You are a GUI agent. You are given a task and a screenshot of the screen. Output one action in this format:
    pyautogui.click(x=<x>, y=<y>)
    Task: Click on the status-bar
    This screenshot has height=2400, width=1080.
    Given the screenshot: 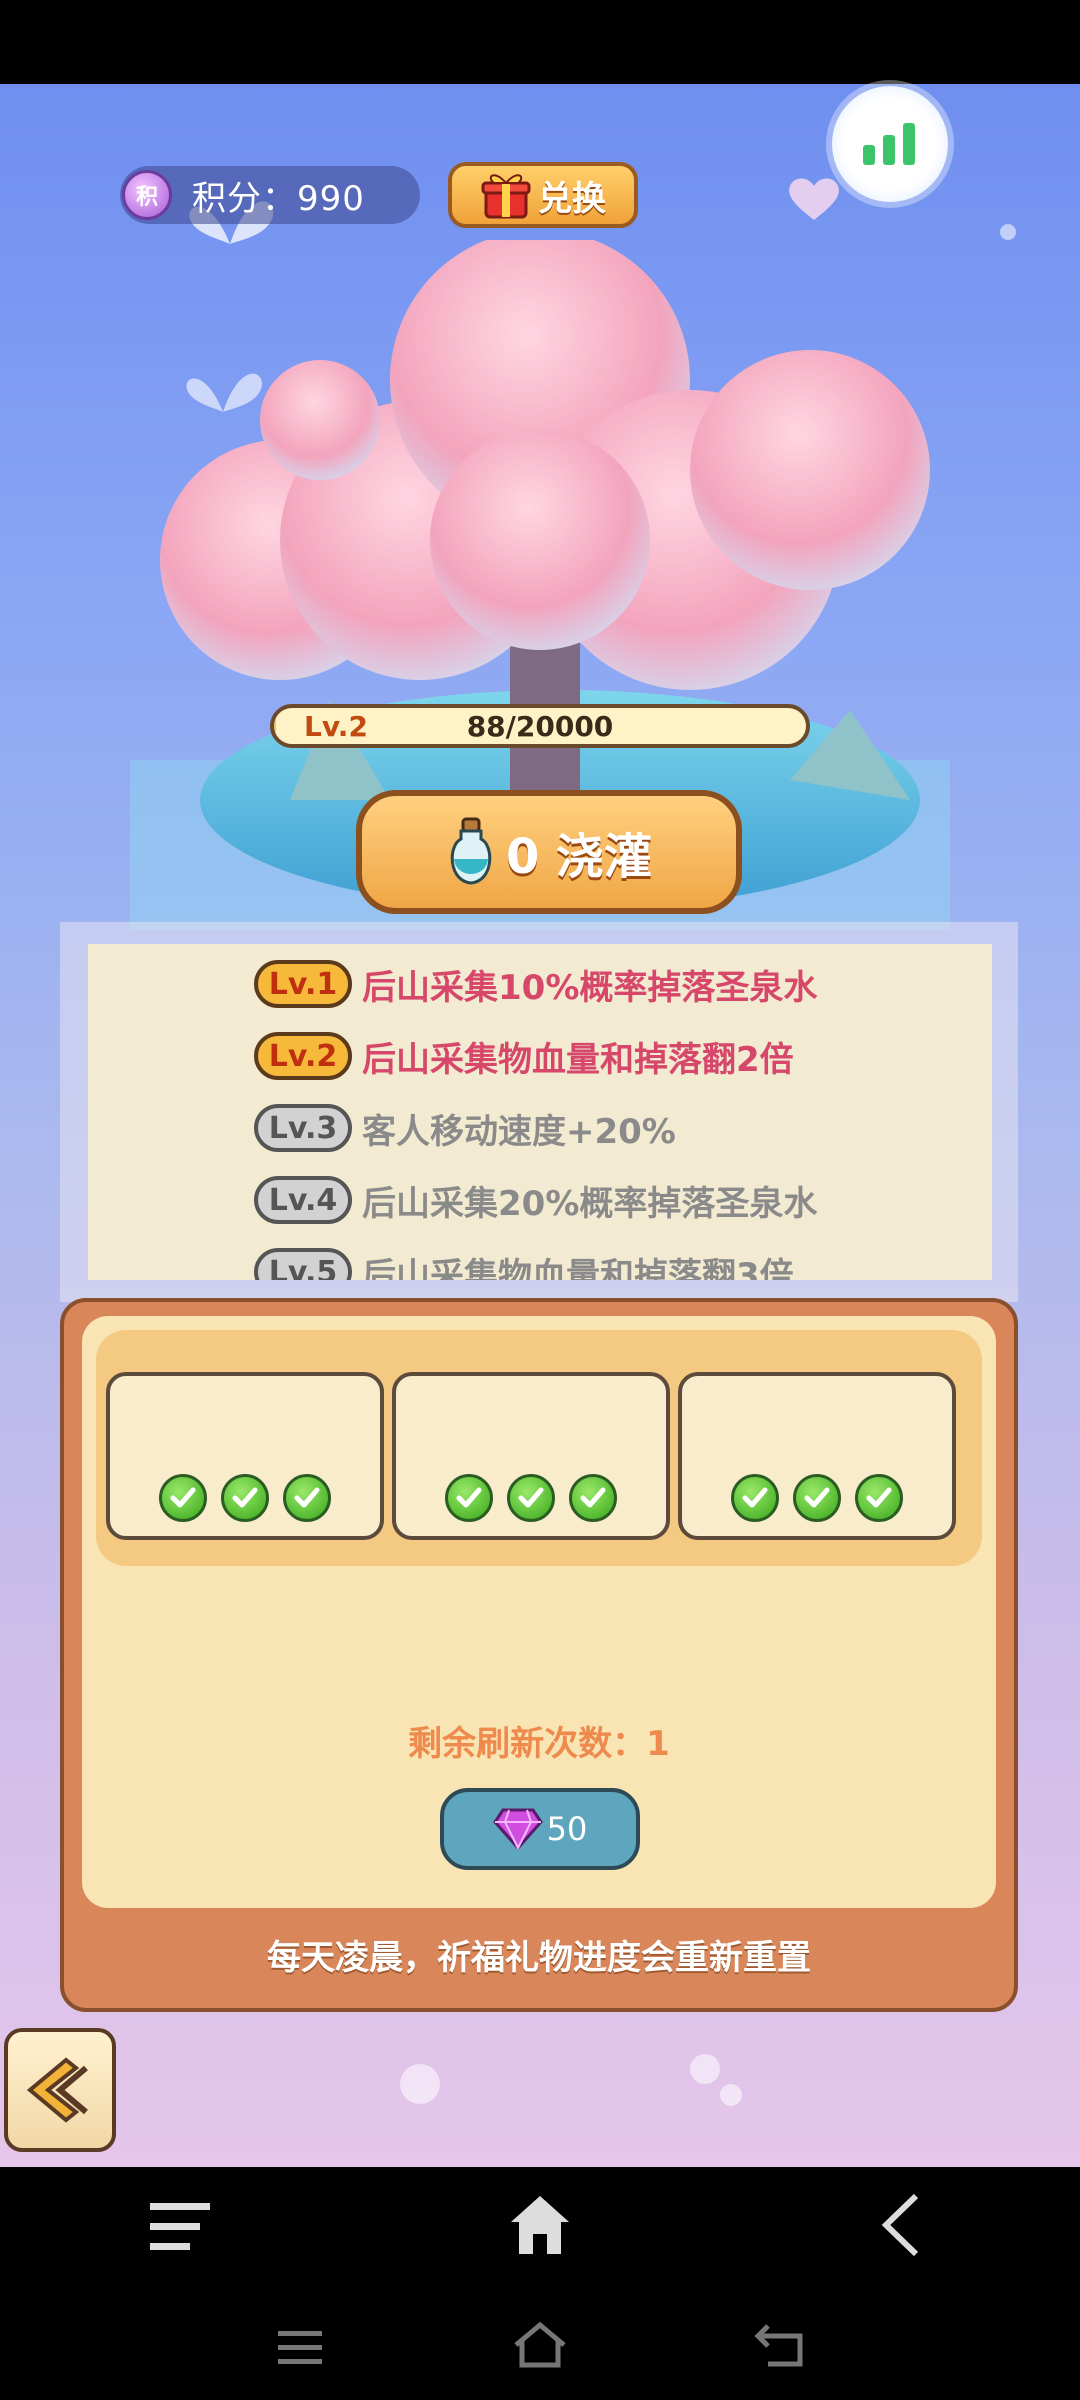 What is the action you would take?
    pyautogui.click(x=540, y=42)
    